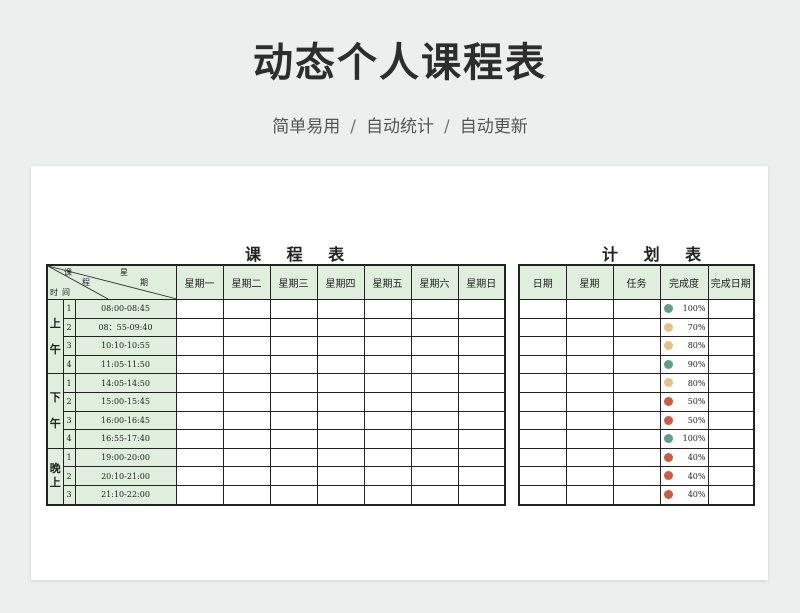 The width and height of the screenshot is (800, 613). I want to click on completion-cell: 40%, so click(684, 457).